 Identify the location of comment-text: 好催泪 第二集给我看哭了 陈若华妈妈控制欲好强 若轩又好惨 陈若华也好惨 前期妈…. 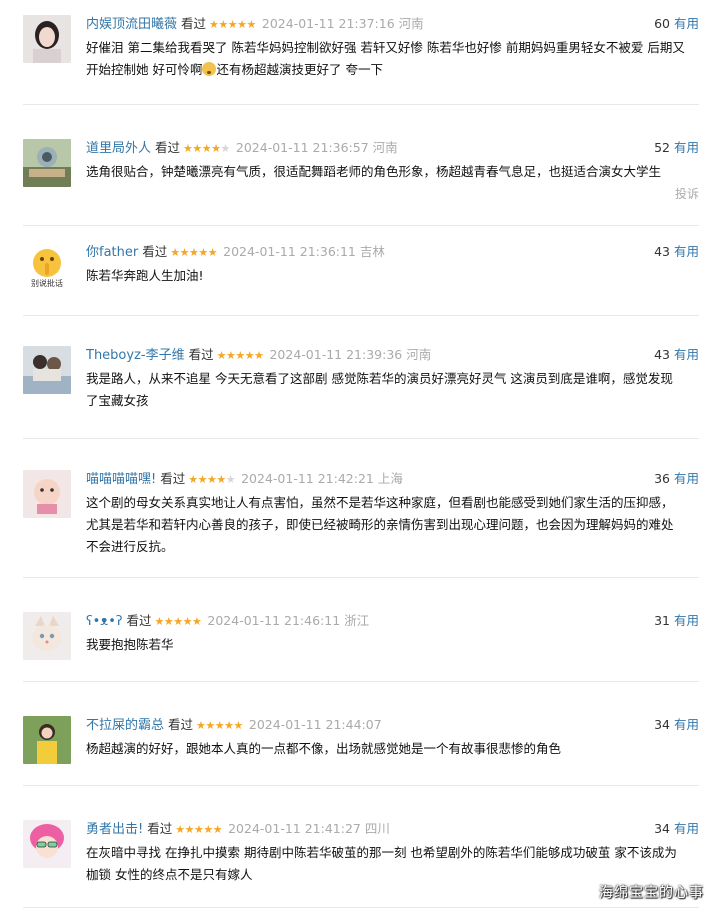
(385, 59).